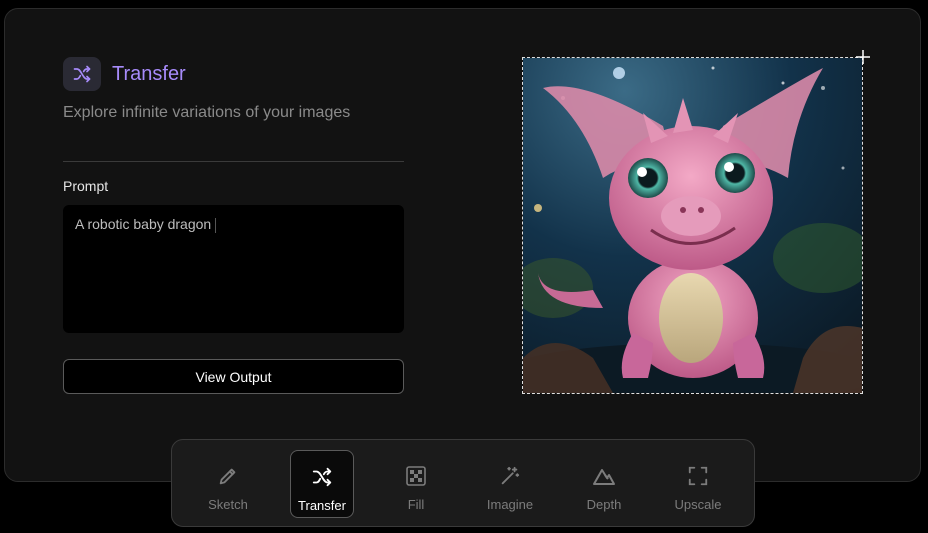  Describe the element at coordinates (416, 476) in the screenshot. I see `checkerboard-icon` at that location.